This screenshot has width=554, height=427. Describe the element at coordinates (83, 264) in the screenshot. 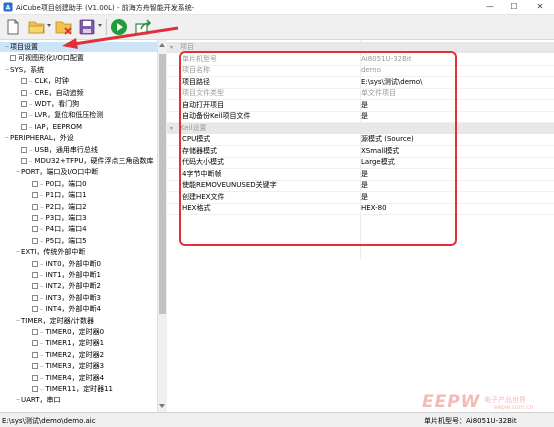

I see `tree-item: – INT0，外部中断0` at that location.